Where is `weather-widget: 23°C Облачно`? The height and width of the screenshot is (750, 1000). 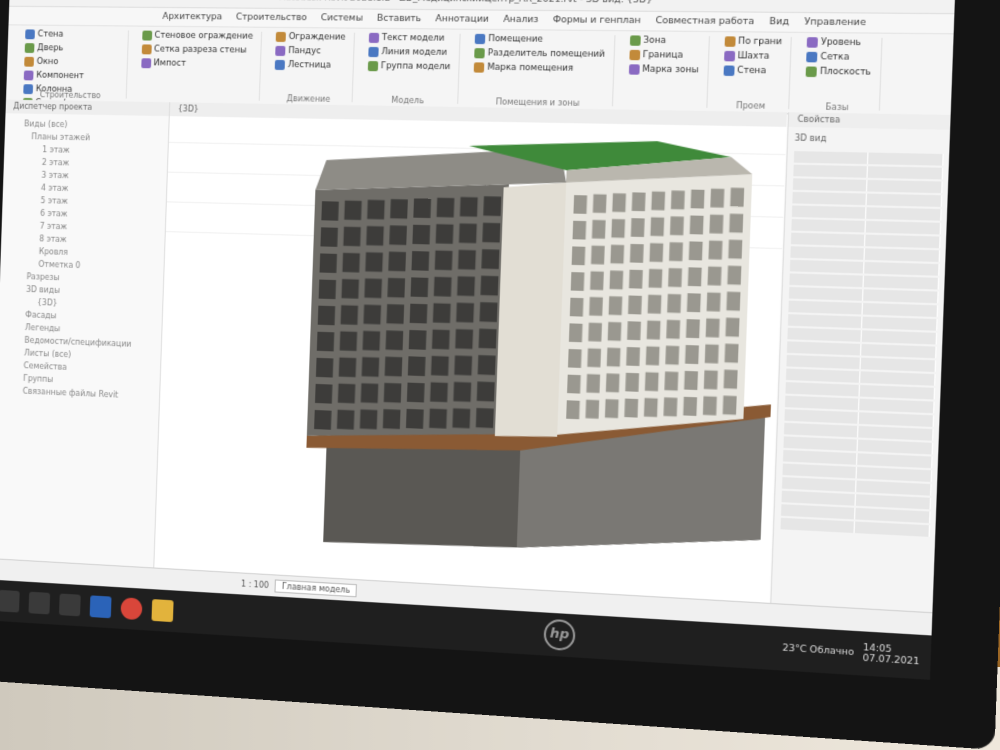
weather-widget: 23°C Облачно is located at coordinates (818, 650).